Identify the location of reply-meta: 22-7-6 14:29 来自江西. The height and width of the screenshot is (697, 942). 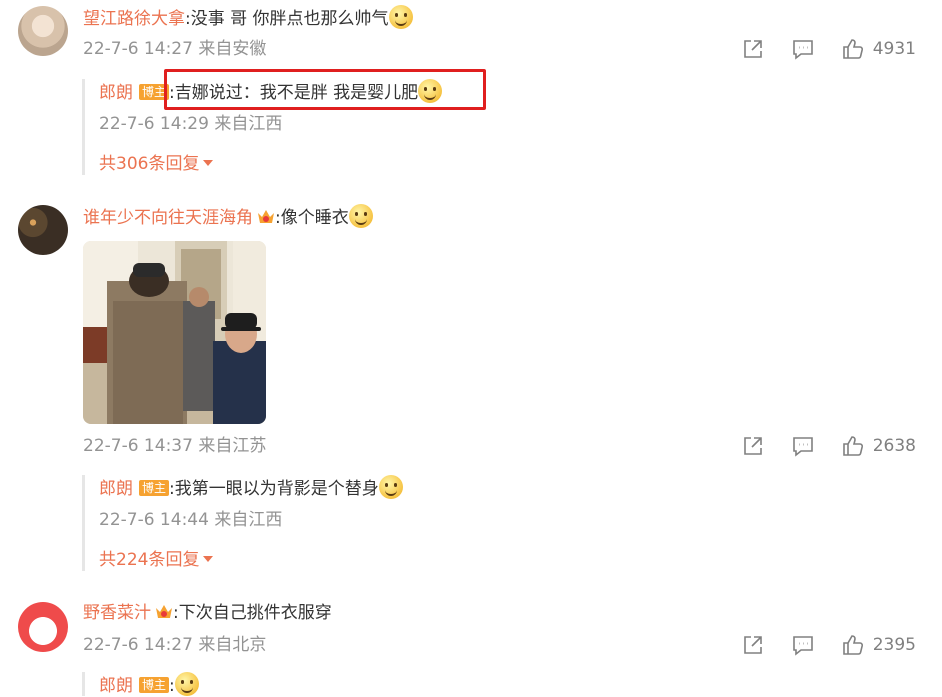
(270, 124).